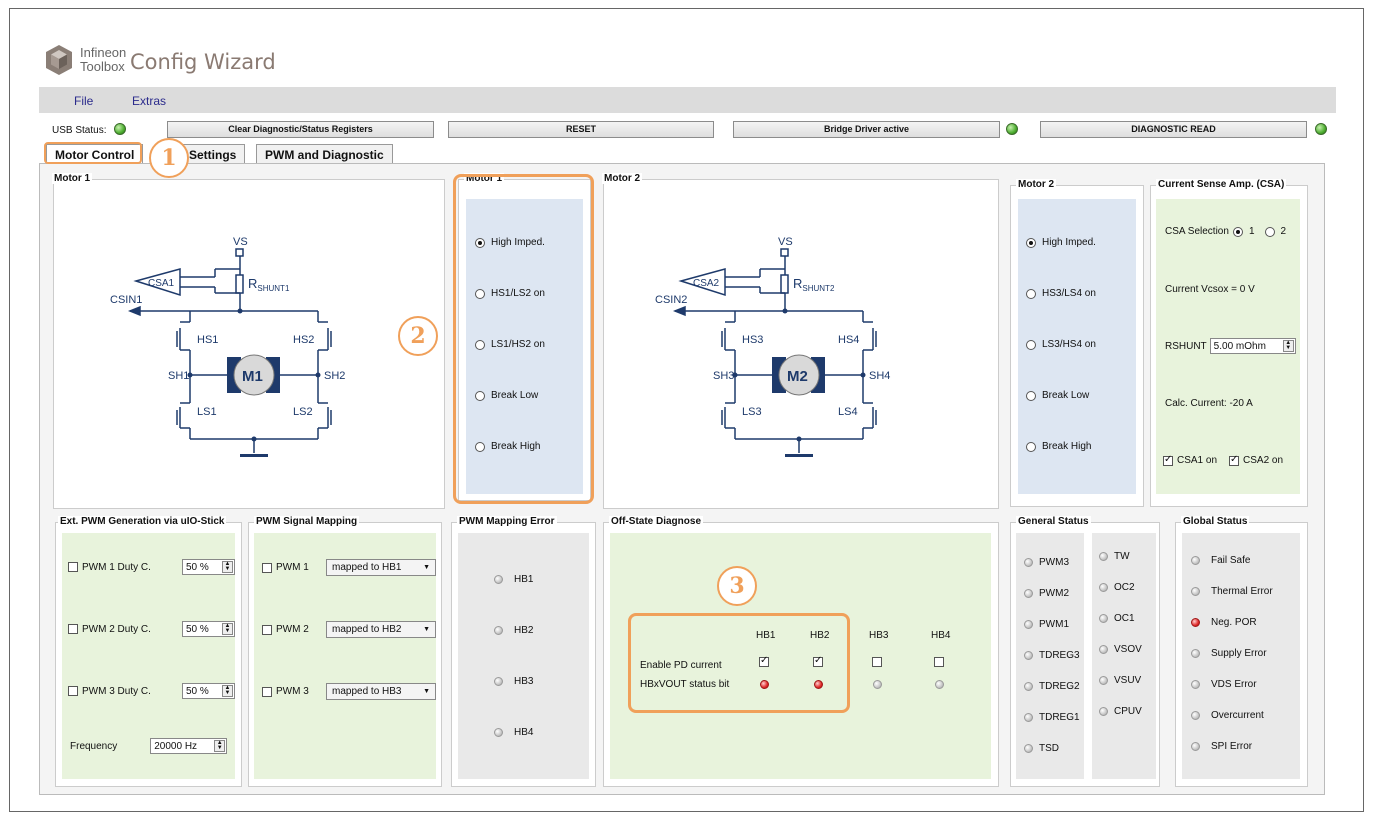  Describe the element at coordinates (866, 129) in the screenshot. I see `bridge-driver-button: Bridge Driver active` at that location.